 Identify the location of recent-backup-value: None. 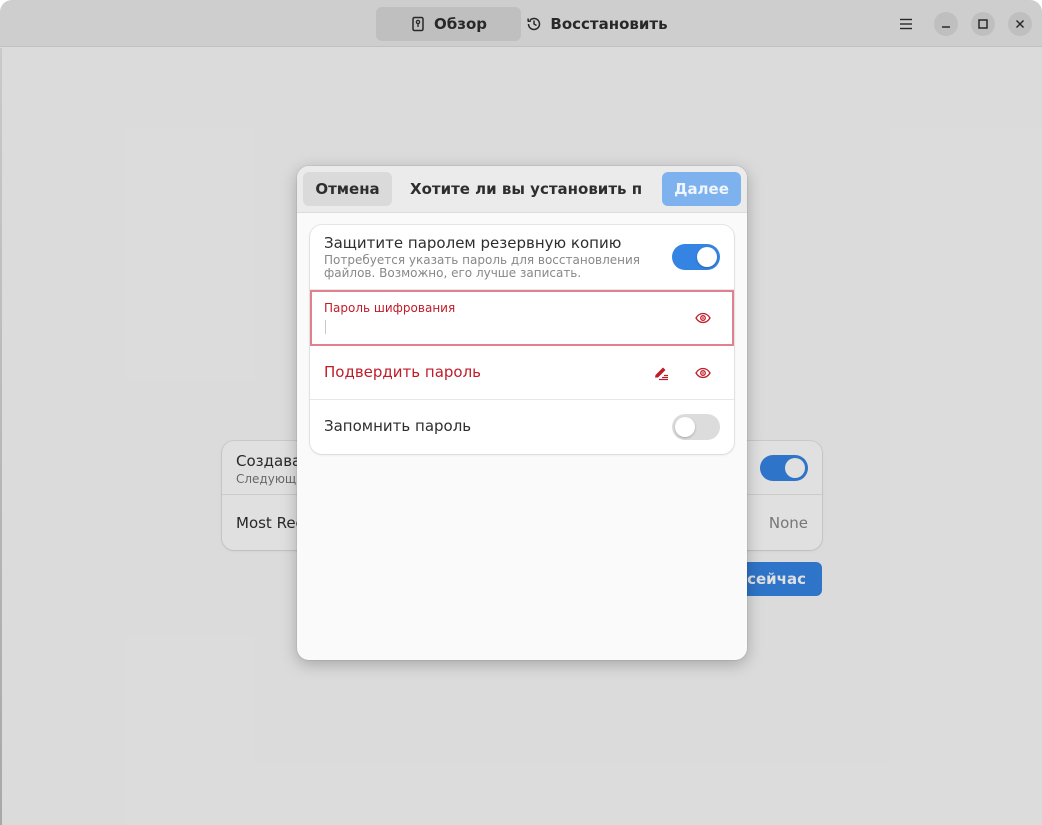
(788, 523).